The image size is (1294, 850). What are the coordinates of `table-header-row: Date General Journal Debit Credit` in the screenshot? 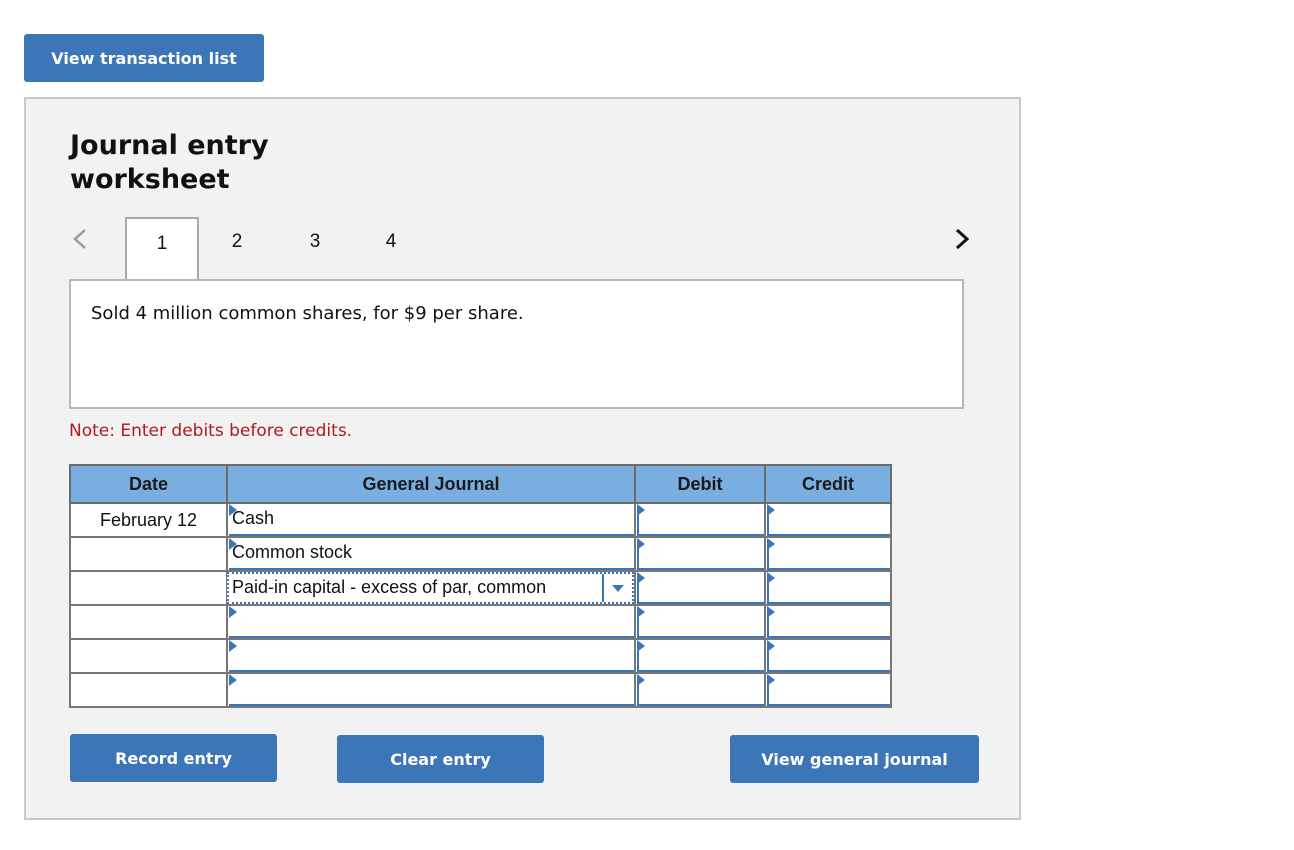 It's located at (480, 484).